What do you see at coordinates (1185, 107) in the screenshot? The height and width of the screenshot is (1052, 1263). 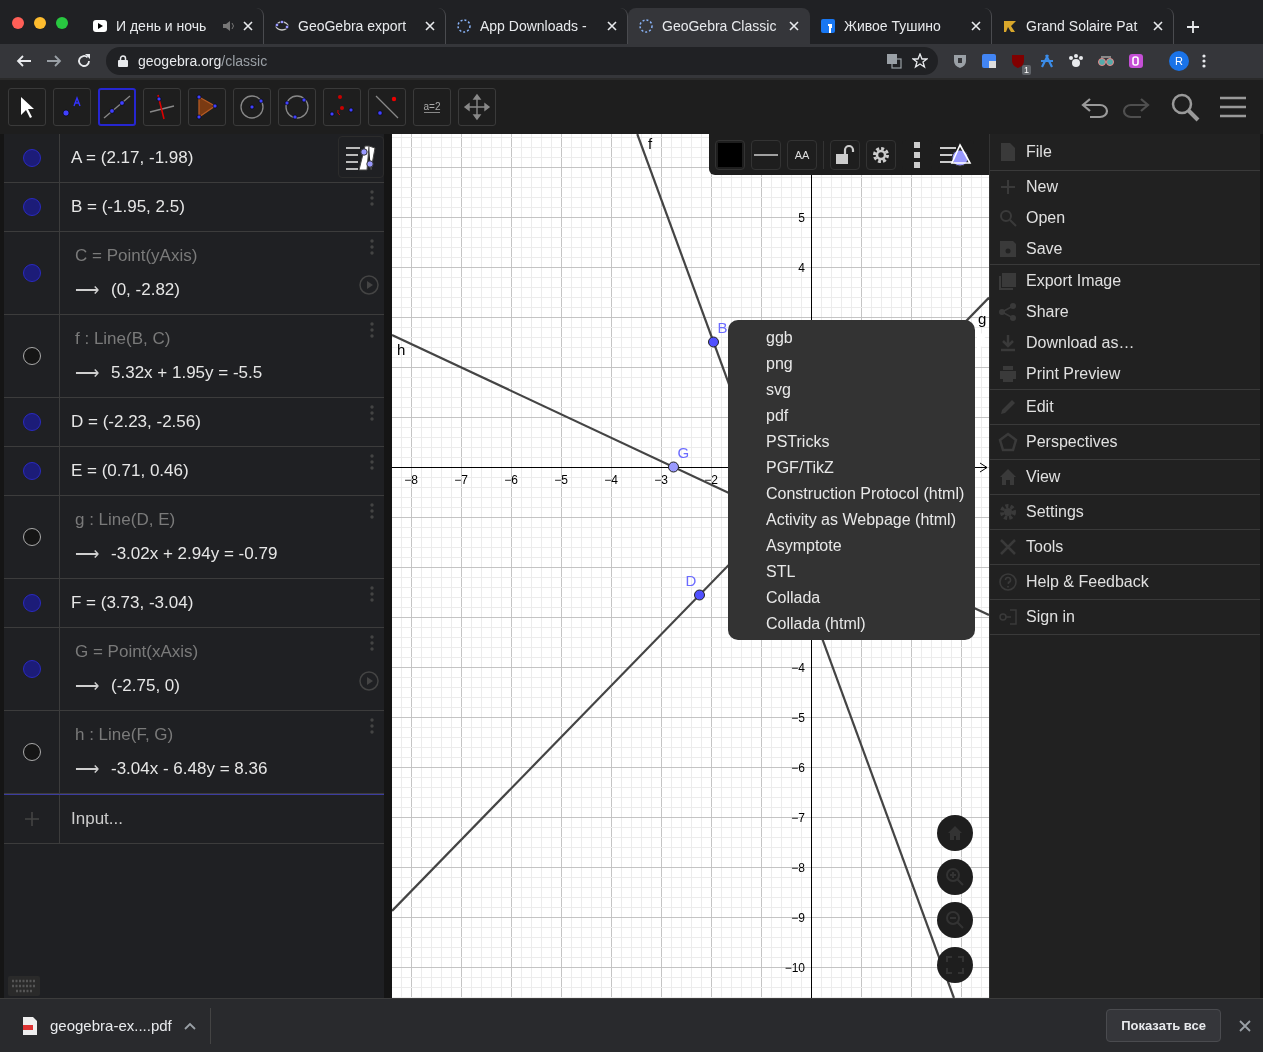 I see `search-icon` at bounding box center [1185, 107].